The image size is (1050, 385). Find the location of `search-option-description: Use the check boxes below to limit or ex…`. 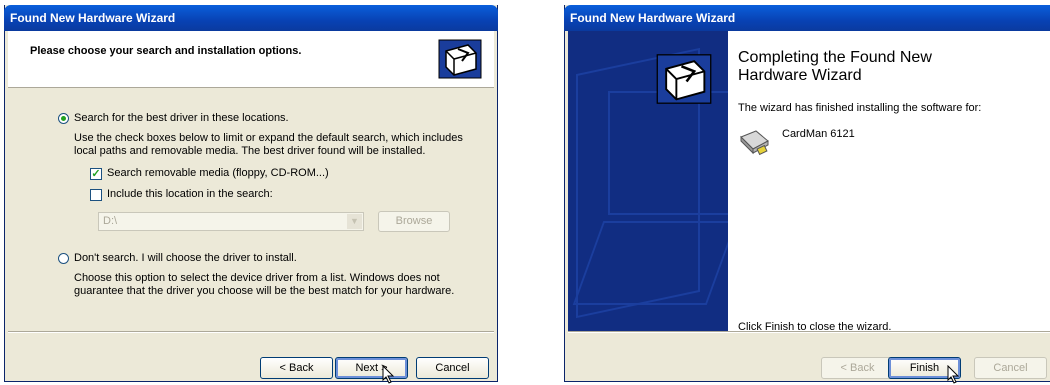

search-option-description: Use the check boxes below to limit or ex… is located at coordinates (268, 144).